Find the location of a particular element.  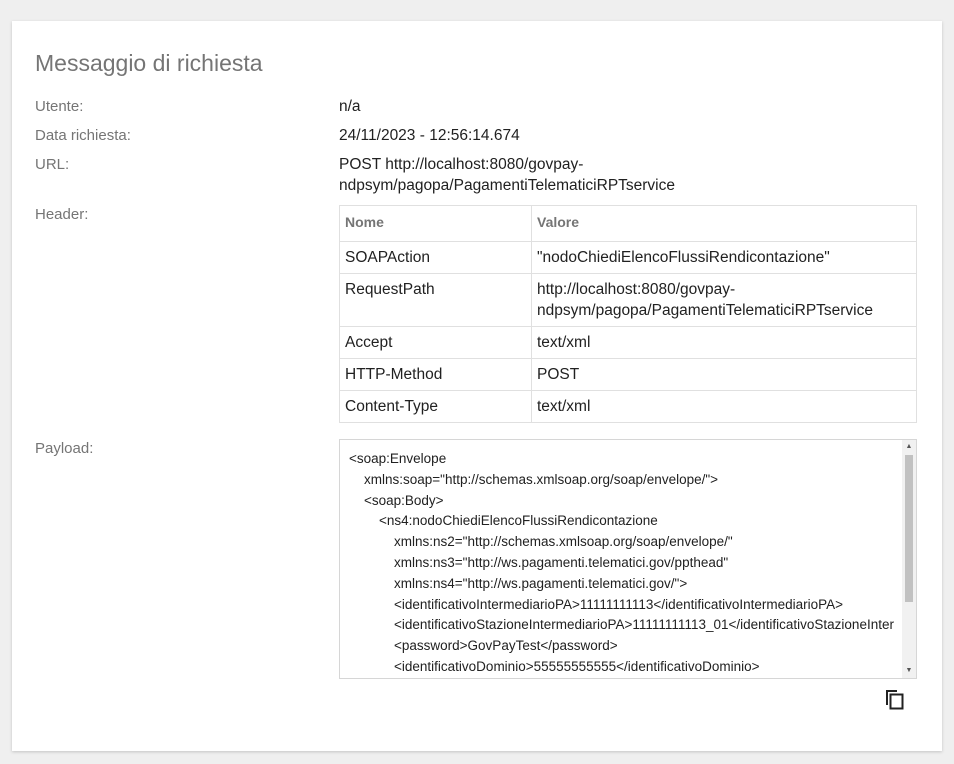

data-richiesta-label: Data richiesta: is located at coordinates (83, 135).